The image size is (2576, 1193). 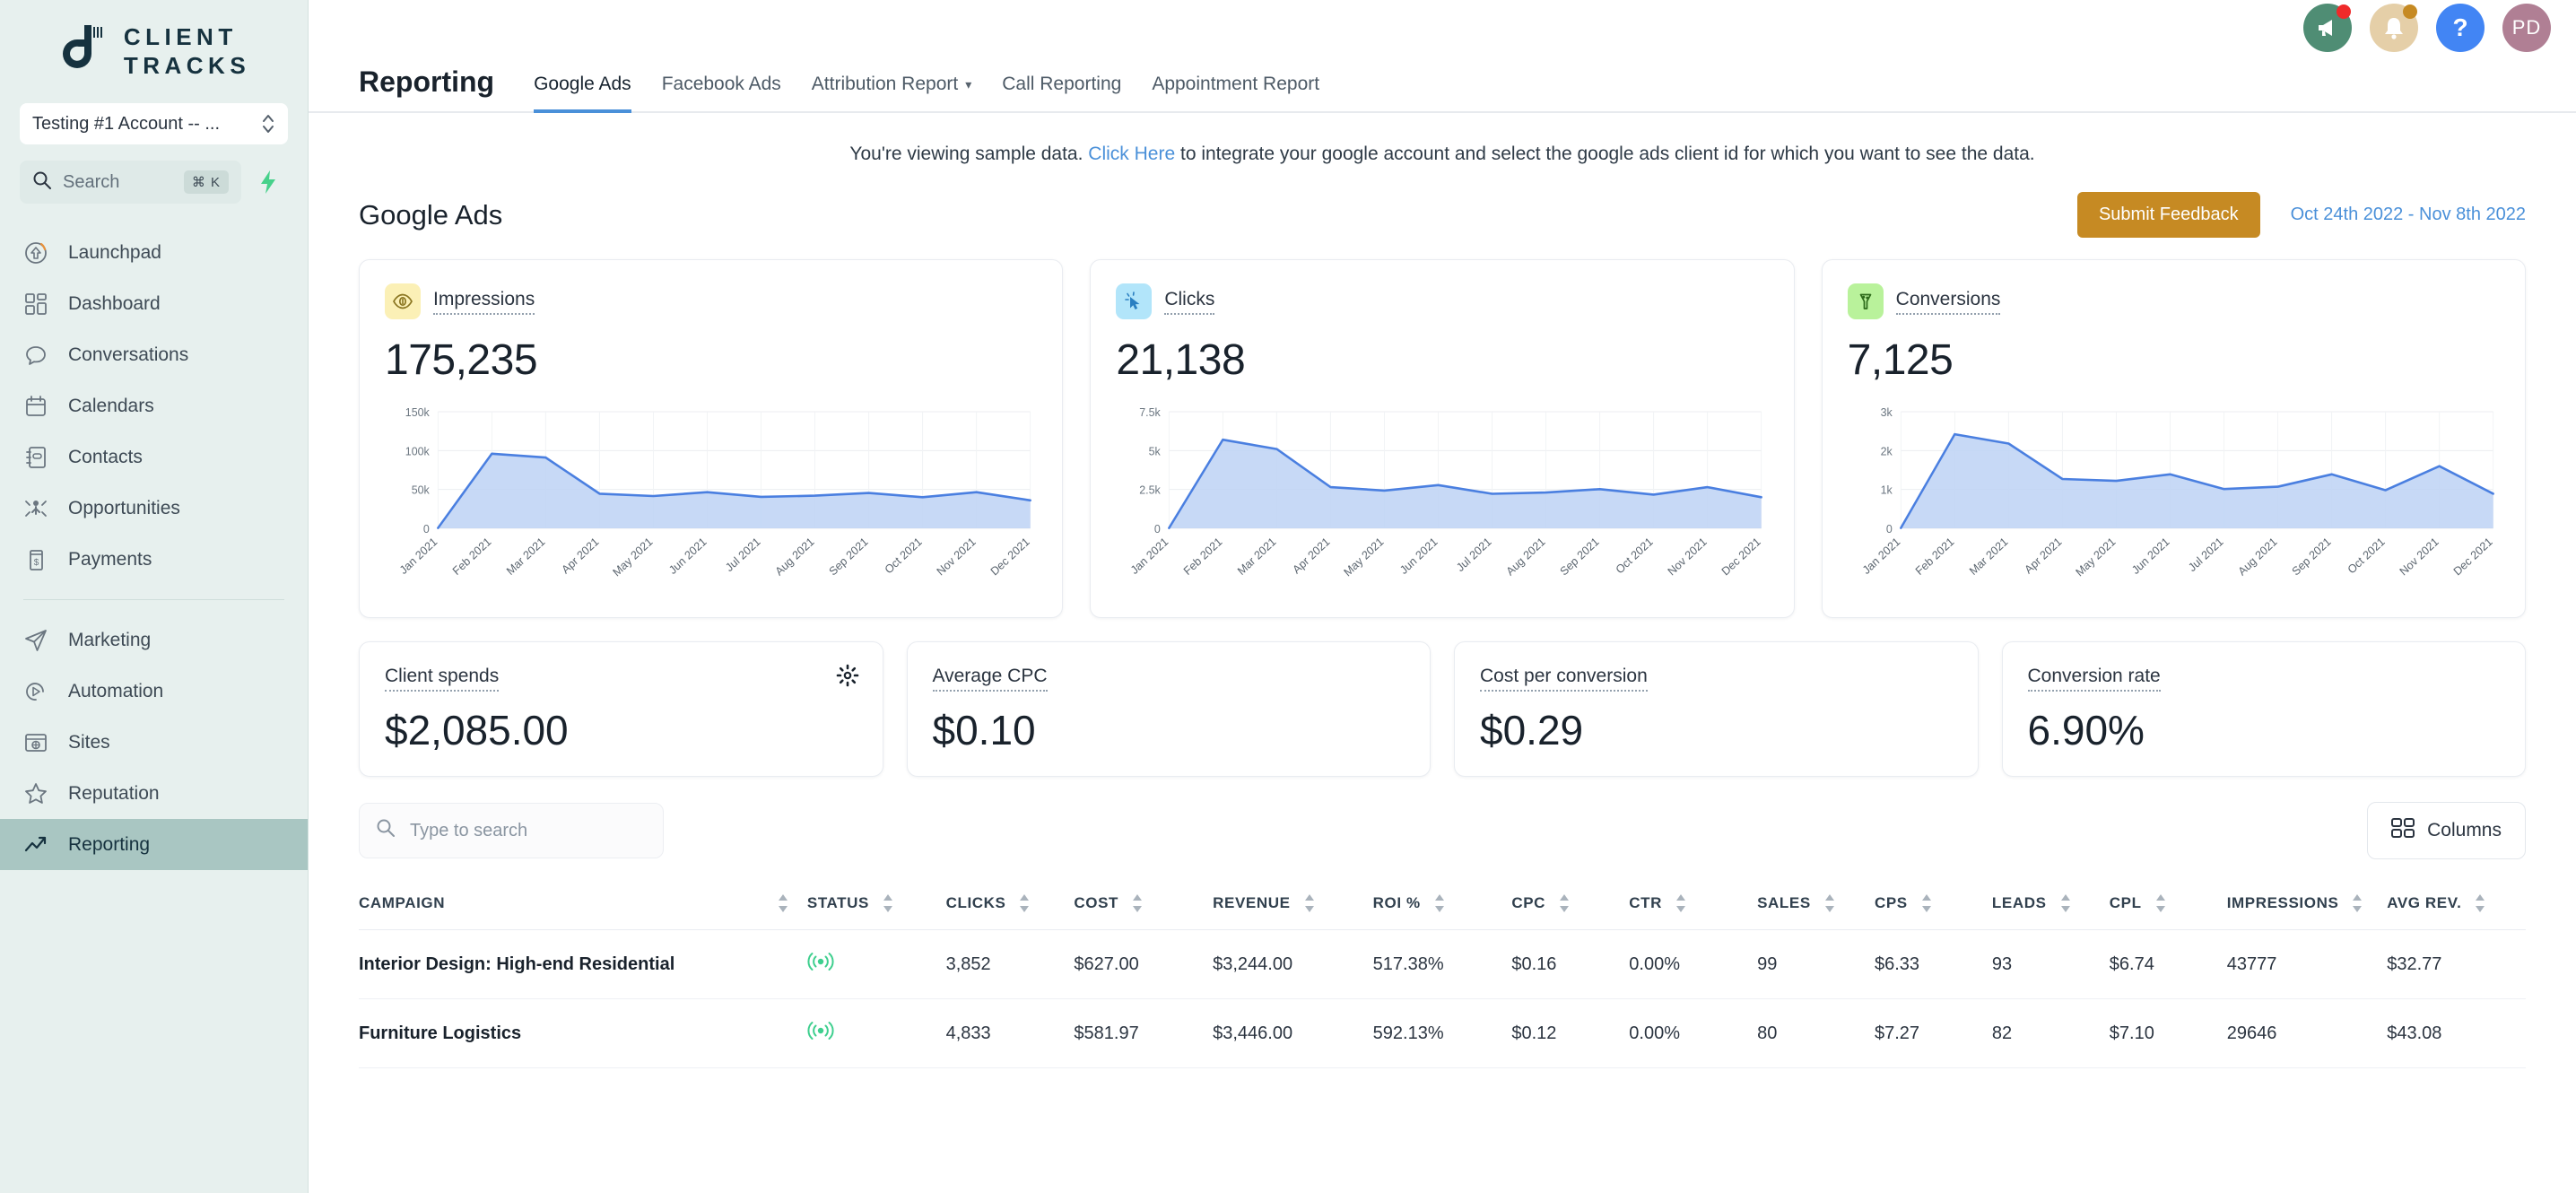 I want to click on table-header-sales: SALES, so click(x=1816, y=905).